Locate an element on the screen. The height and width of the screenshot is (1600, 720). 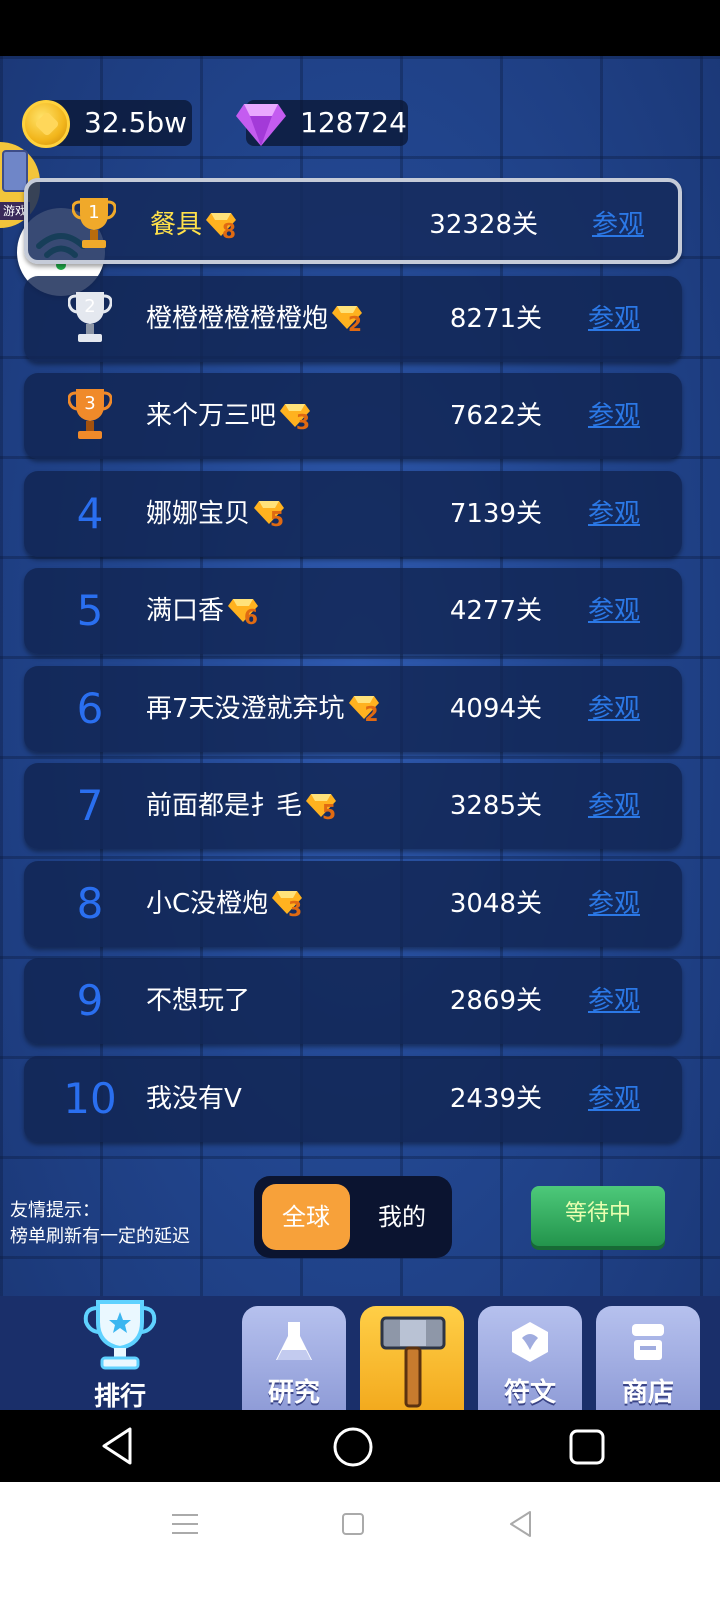
leaderboard-row: 10 我没有V 2439关 参观 is located at coordinates (353, 1098).